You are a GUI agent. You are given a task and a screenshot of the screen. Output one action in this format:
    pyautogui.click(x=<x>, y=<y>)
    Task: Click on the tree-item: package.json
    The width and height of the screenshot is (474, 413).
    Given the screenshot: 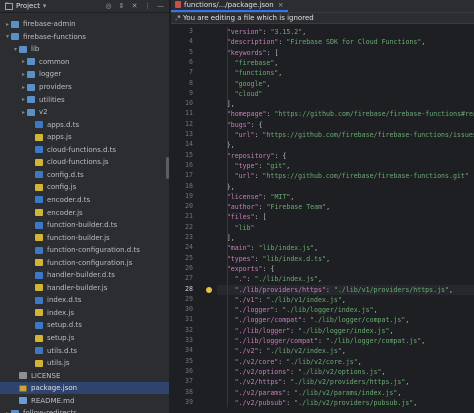 What is the action you would take?
    pyautogui.click(x=84, y=388)
    